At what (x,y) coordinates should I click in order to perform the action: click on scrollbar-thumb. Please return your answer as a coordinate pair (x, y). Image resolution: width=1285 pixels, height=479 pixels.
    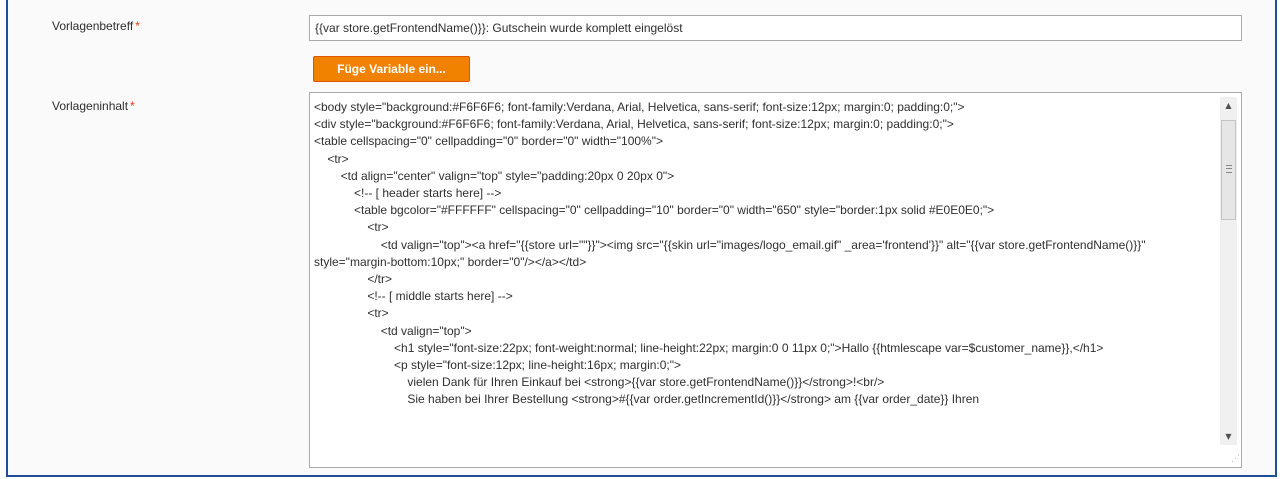
    Looking at the image, I should click on (1228, 170).